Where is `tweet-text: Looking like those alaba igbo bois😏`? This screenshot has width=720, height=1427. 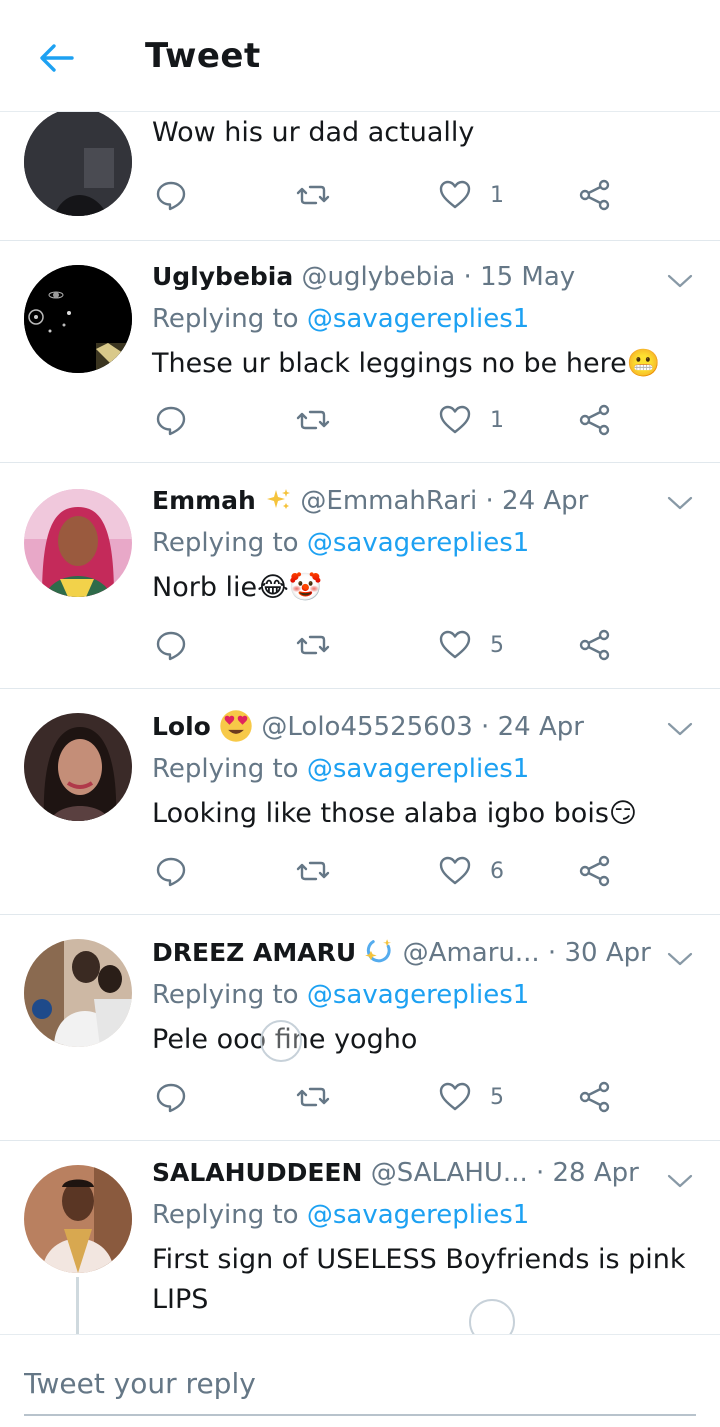
tweet-text: Looking like those alaba igbo bois😏 is located at coordinates (395, 813).